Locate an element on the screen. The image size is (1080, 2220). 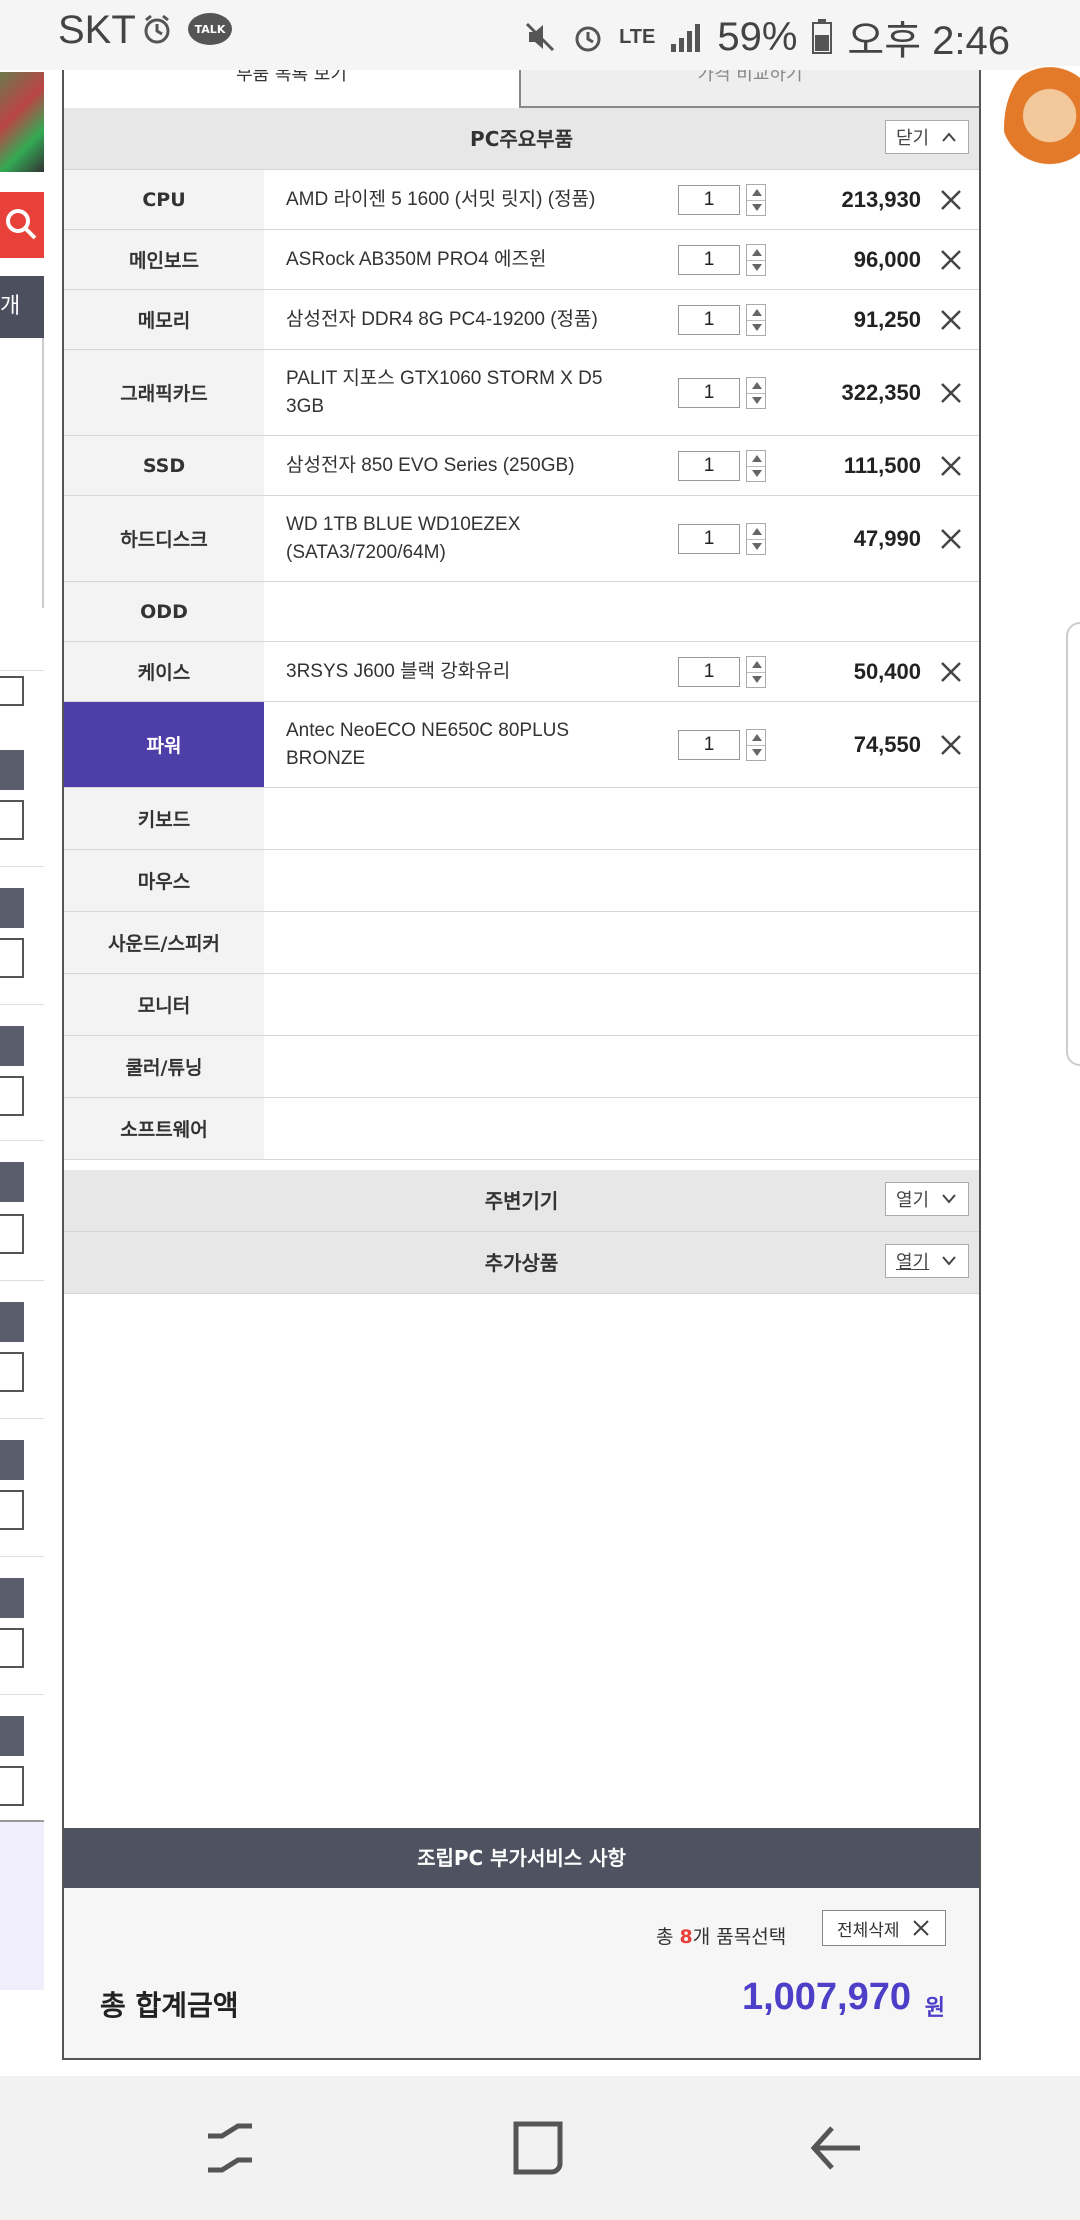
part-row: 케이스 3RSYS J600 블랙 강화유리 1 50,400 is located at coordinates (521, 672).